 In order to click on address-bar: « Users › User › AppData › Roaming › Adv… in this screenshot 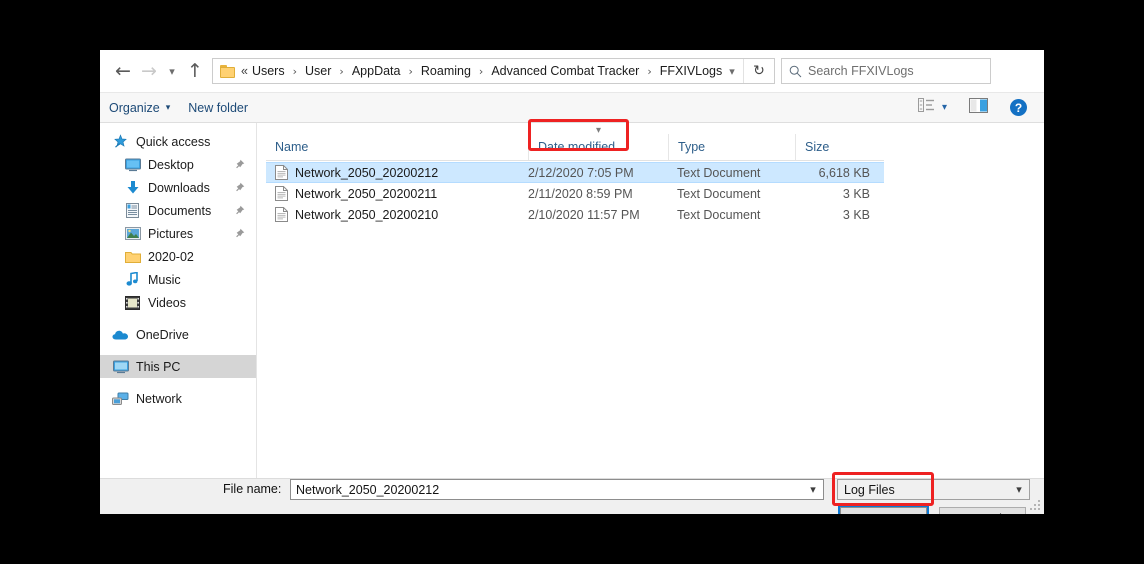, I will do `click(493, 71)`.